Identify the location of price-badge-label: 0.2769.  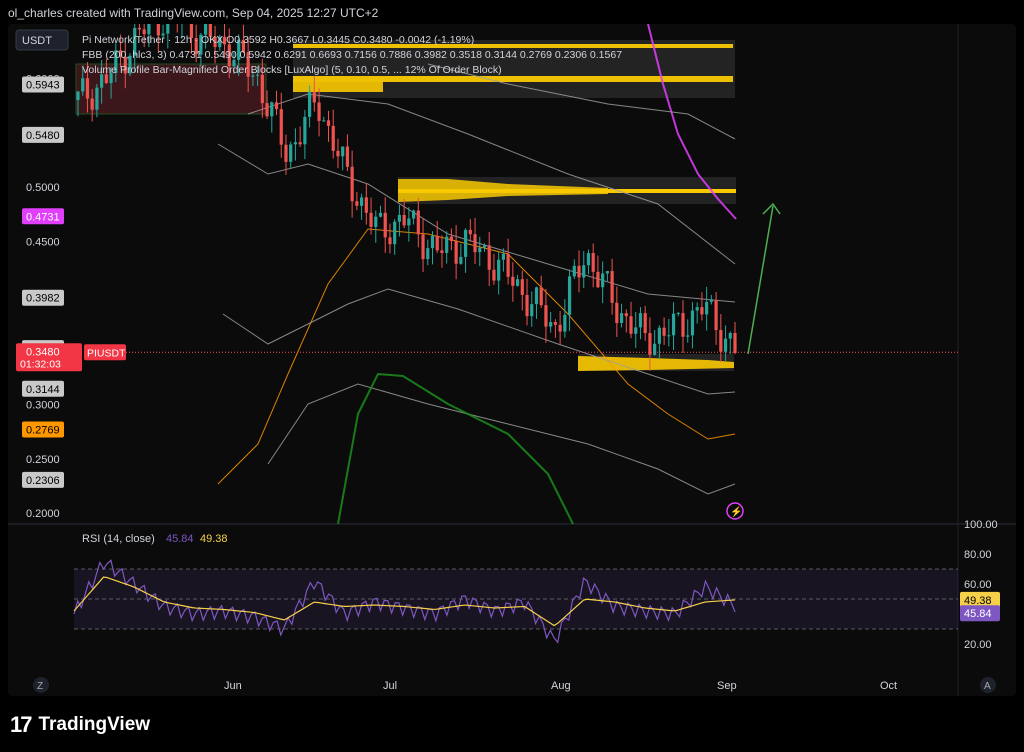
(43, 431).